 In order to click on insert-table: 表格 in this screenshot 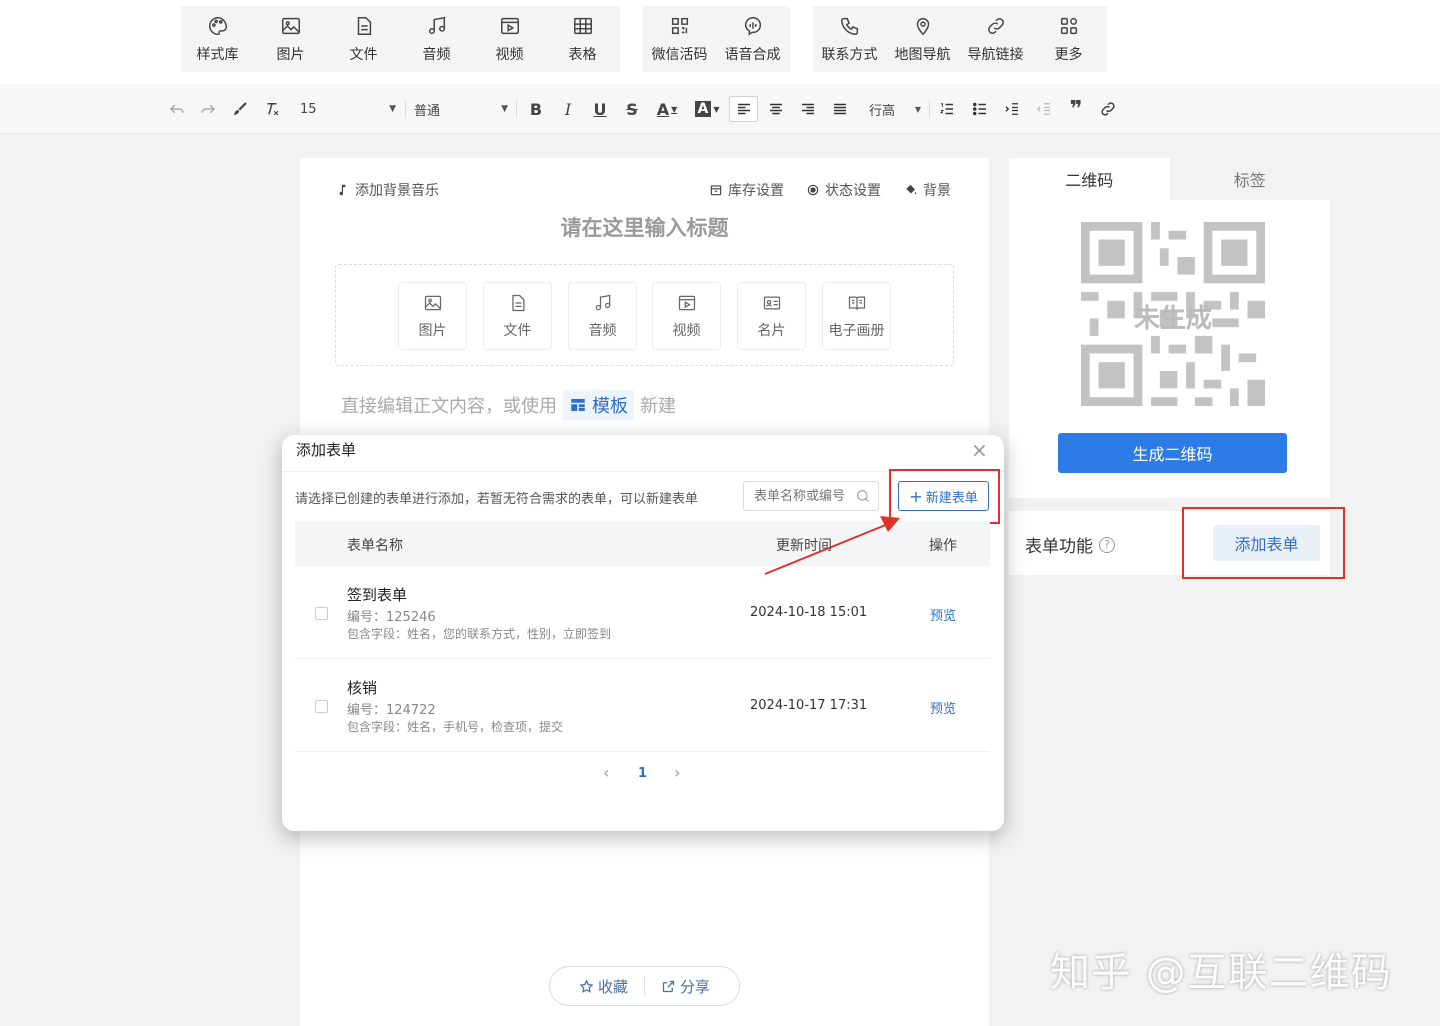, I will do `click(582, 39)`.